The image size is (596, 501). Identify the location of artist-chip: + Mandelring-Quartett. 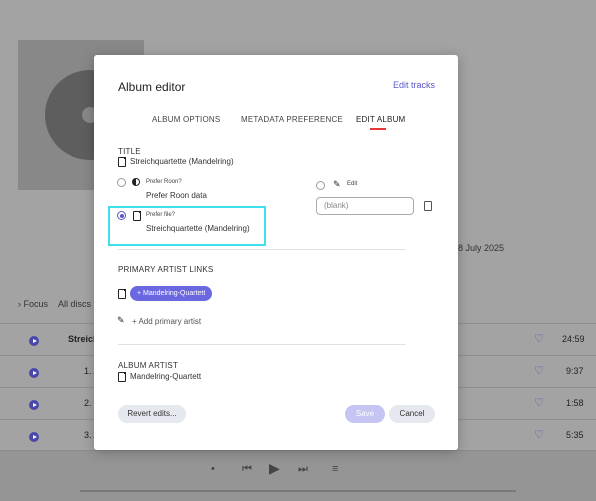
(171, 293).